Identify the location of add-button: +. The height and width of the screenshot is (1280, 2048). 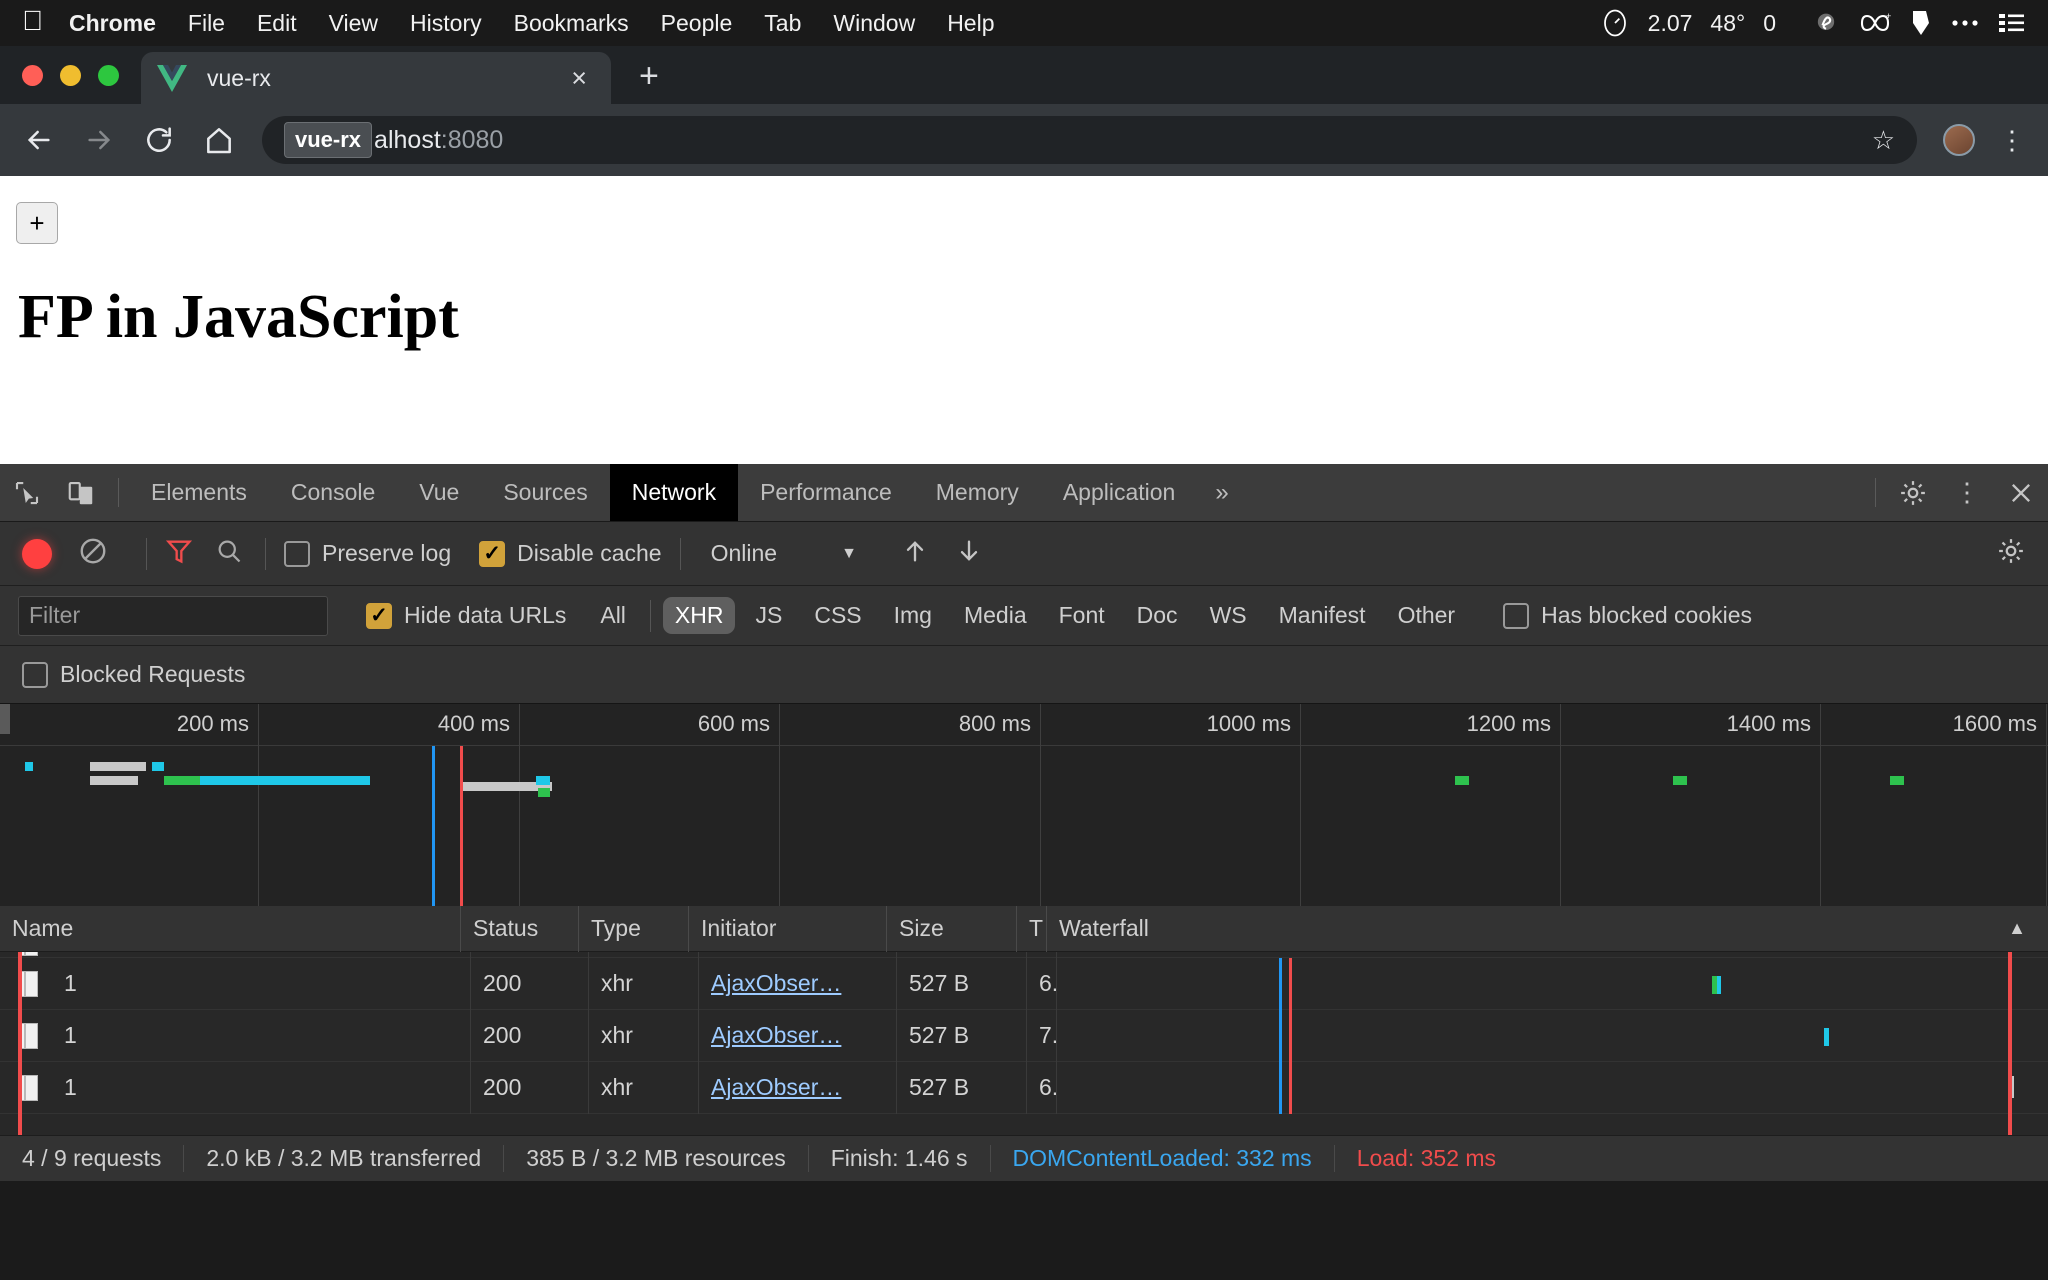
(37, 223).